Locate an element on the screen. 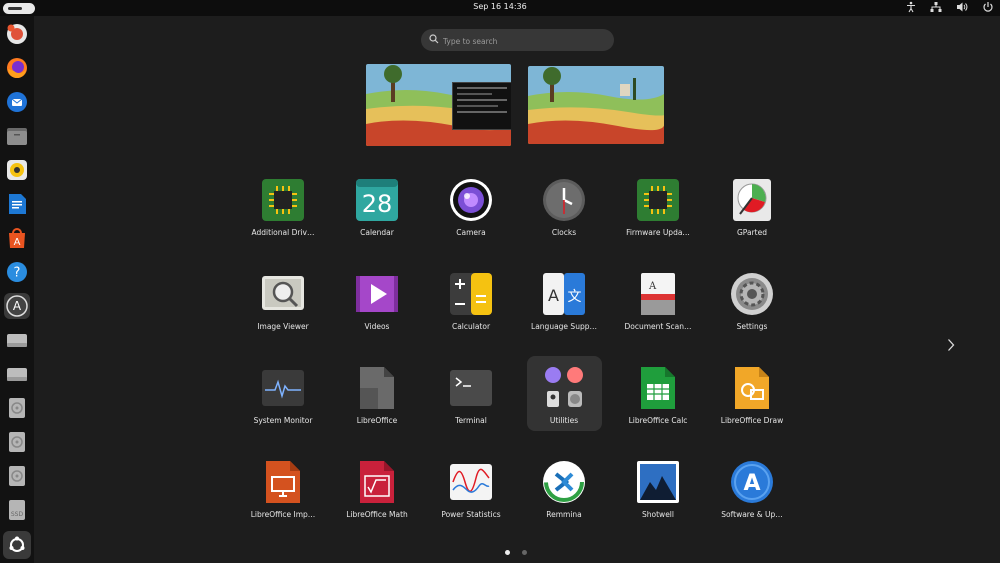 This screenshot has height=563, width=1000. dock-item-rhythmbox is located at coordinates (17, 170).